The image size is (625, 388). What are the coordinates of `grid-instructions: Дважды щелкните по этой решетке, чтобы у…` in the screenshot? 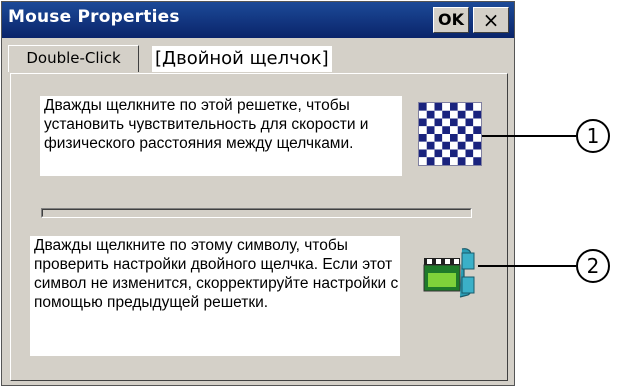 It's located at (221, 136).